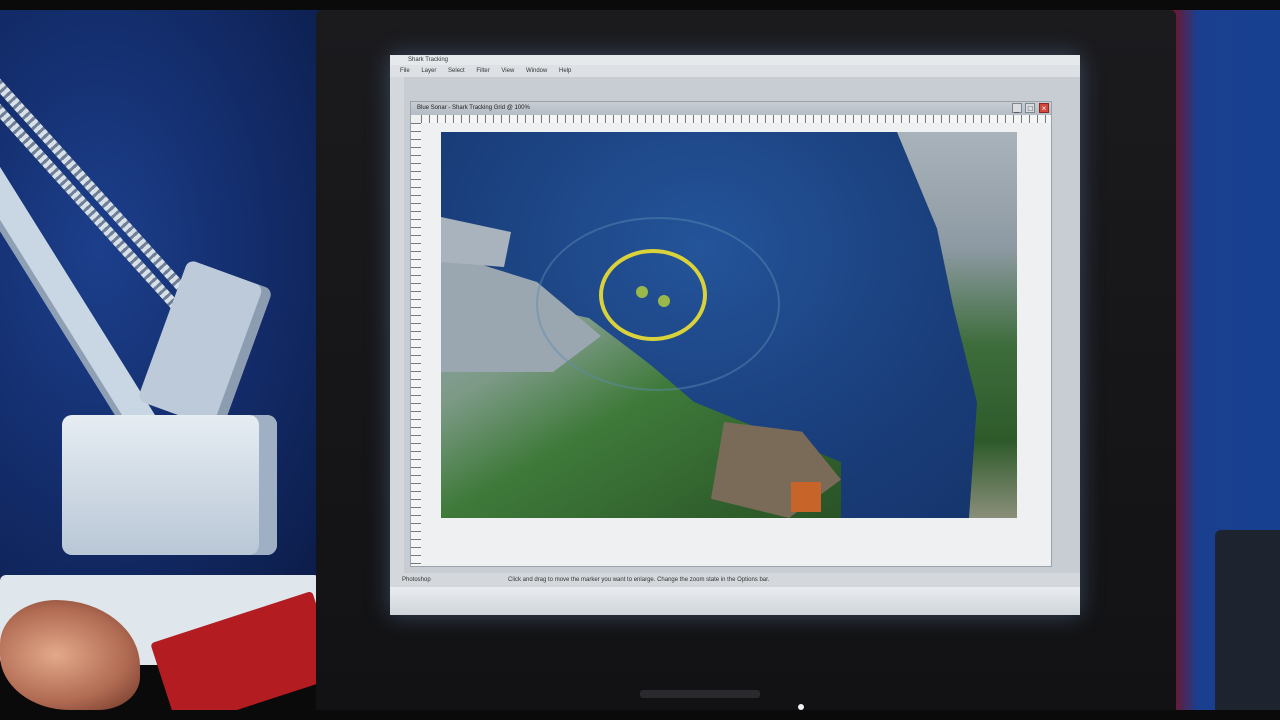 Image resolution: width=1280 pixels, height=720 pixels. What do you see at coordinates (476, 242) in the screenshot?
I see `pier-area` at bounding box center [476, 242].